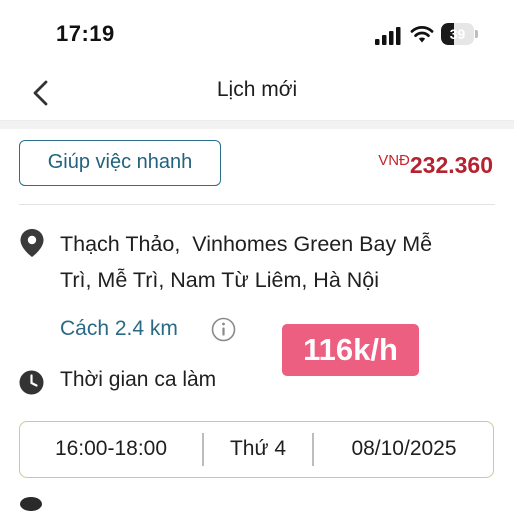 The width and height of the screenshot is (514, 511). What do you see at coordinates (111, 448) in the screenshot?
I see `schedule-time-range: 16:00-18:00` at bounding box center [111, 448].